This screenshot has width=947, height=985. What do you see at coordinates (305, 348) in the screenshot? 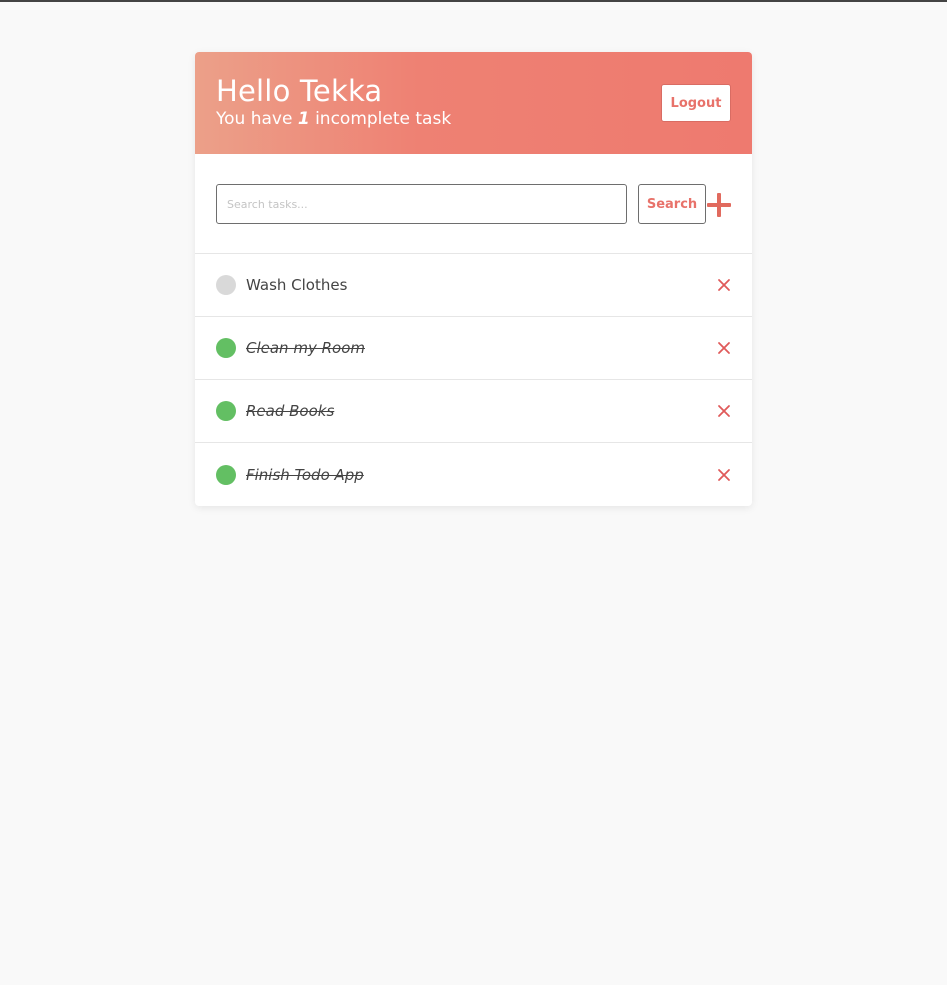
I see `task-label: Clean my Room` at bounding box center [305, 348].